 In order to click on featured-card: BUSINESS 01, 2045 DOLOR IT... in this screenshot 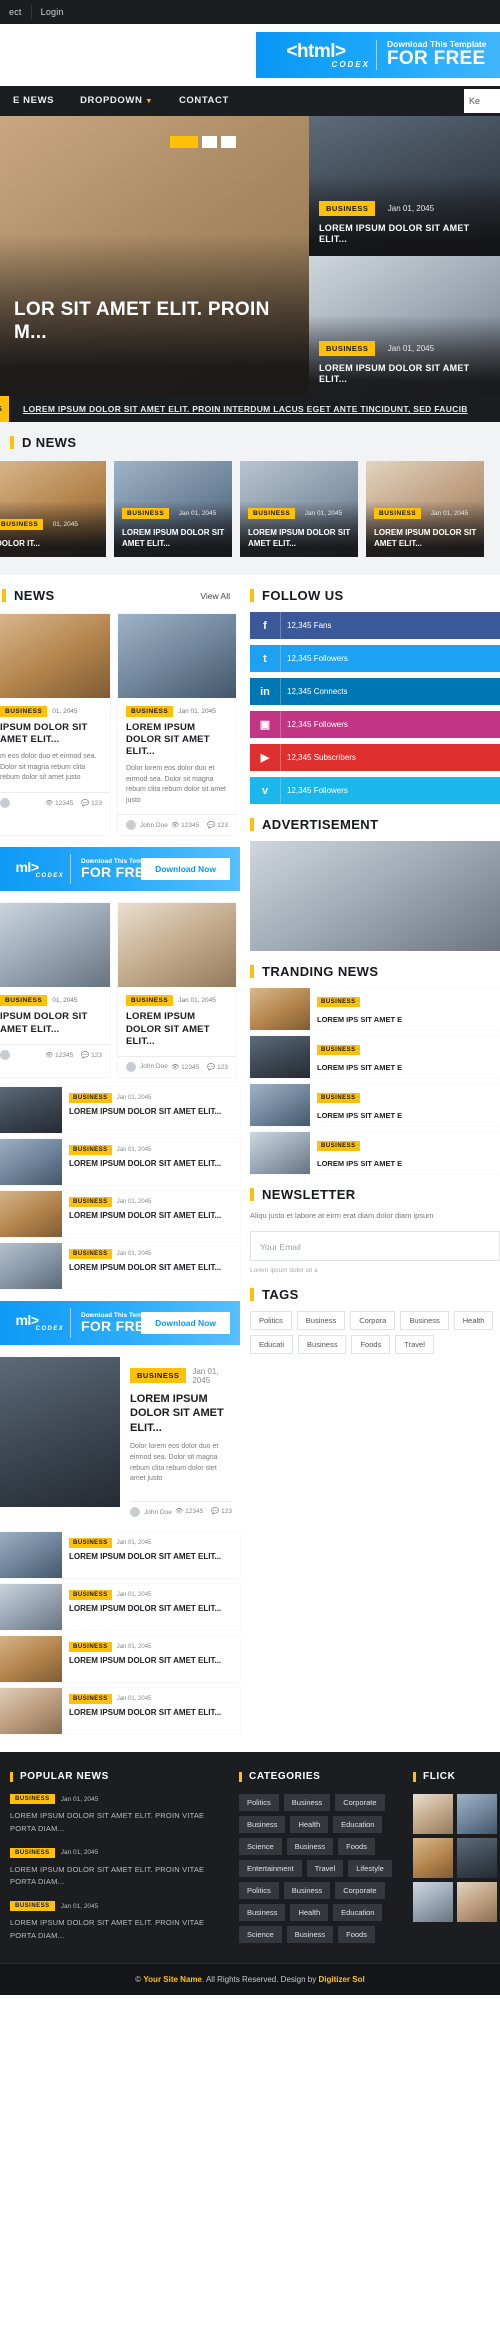, I will do `click(53, 509)`.